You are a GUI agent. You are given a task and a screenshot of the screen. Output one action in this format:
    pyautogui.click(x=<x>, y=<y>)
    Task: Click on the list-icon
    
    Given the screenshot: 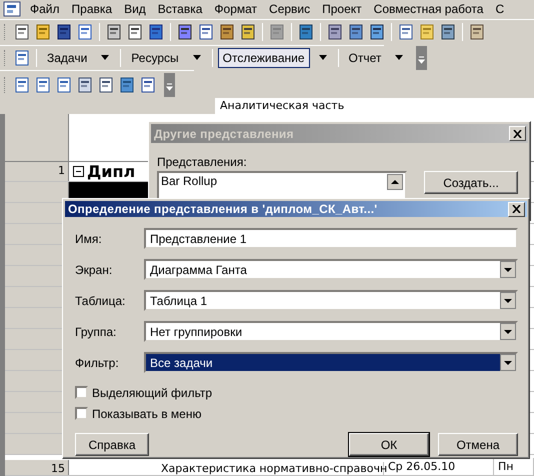 What is the action you would take?
    pyautogui.click(x=22, y=57)
    